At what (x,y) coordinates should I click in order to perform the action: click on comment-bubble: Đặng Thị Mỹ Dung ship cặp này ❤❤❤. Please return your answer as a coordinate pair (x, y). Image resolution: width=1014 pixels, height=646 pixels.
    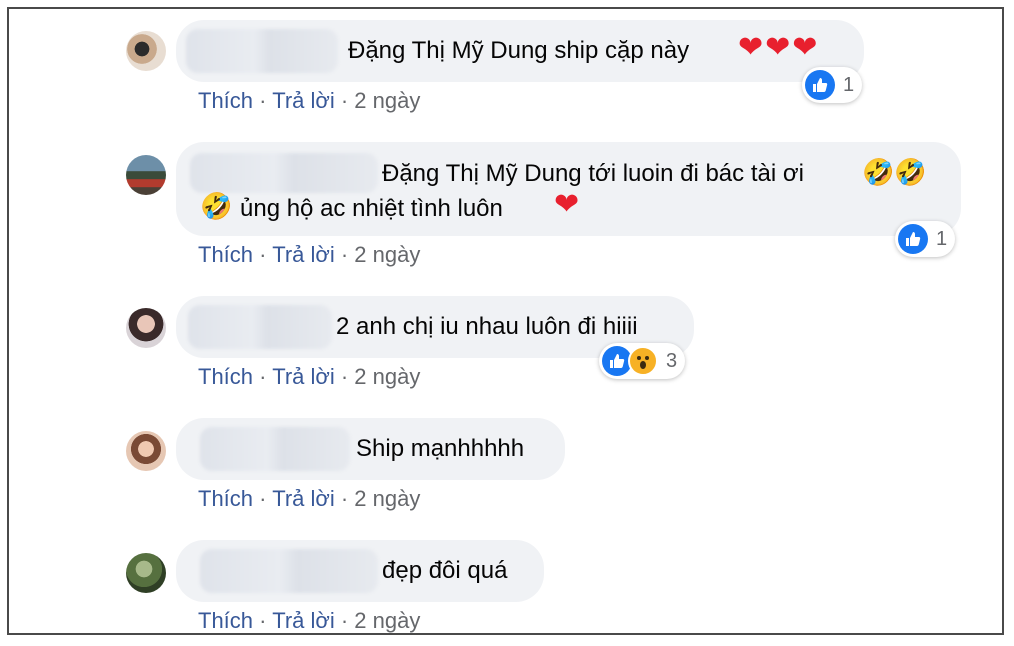
    Looking at the image, I should click on (520, 51).